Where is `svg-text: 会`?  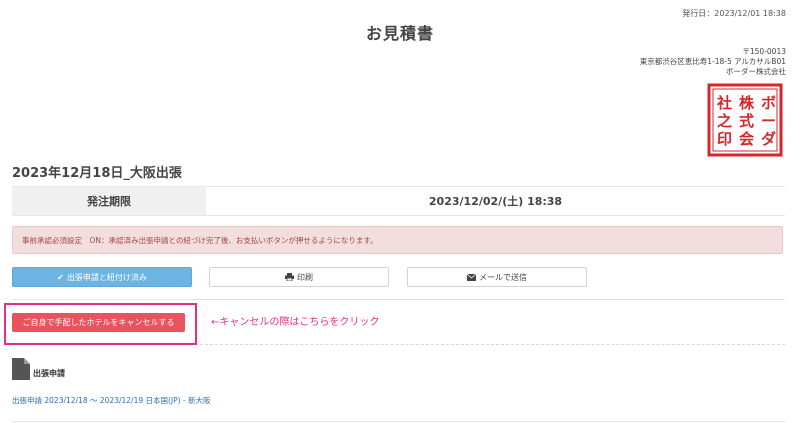 svg-text: 会 is located at coordinates (746, 139).